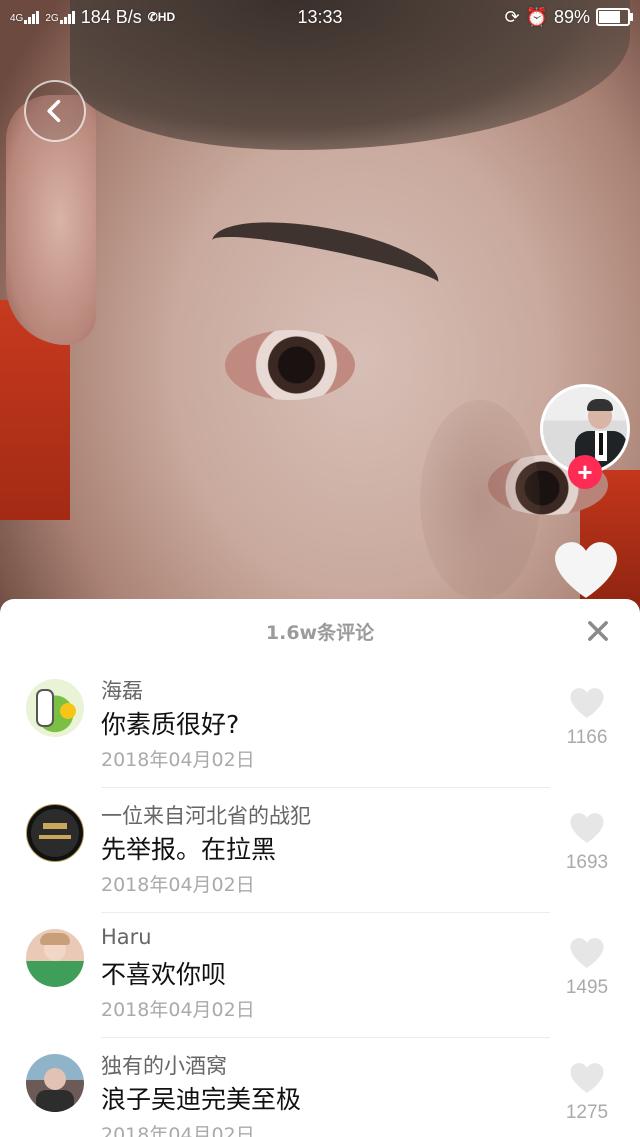  What do you see at coordinates (126, 937) in the screenshot?
I see `comment-author: Haru` at bounding box center [126, 937].